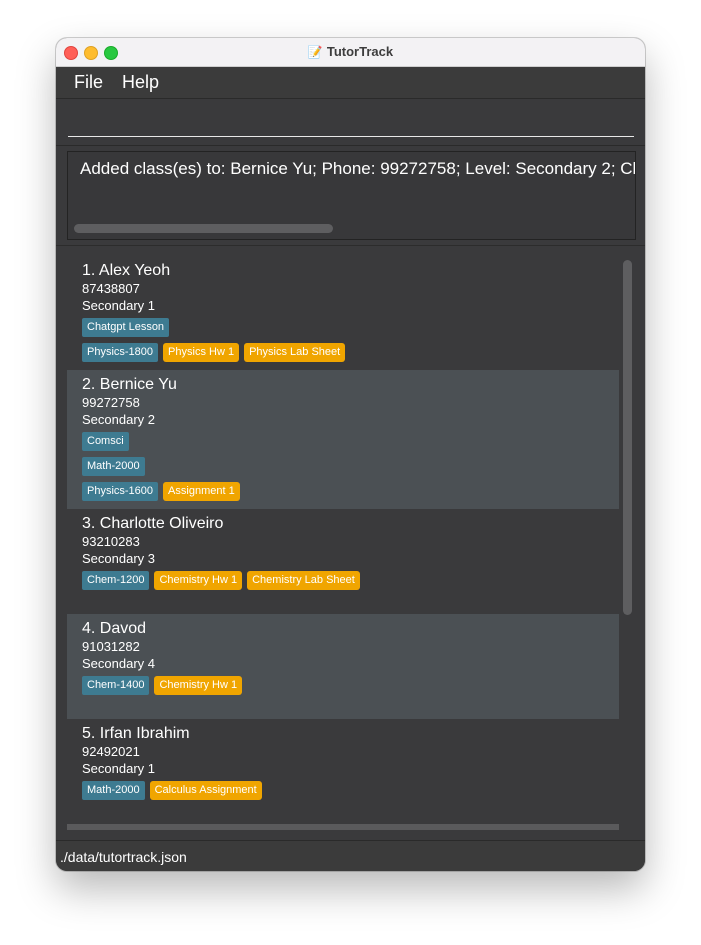 Image resolution: width=701 pixels, height=945 pixels. I want to click on person-name-text: Davod, so click(123, 628).